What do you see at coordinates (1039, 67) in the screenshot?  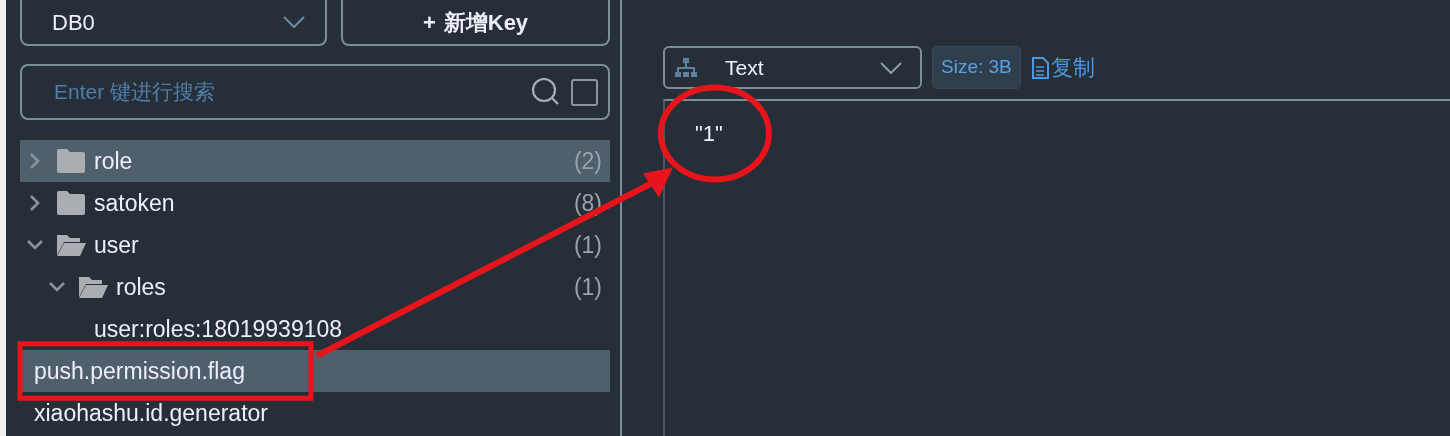 I see `document-icon` at bounding box center [1039, 67].